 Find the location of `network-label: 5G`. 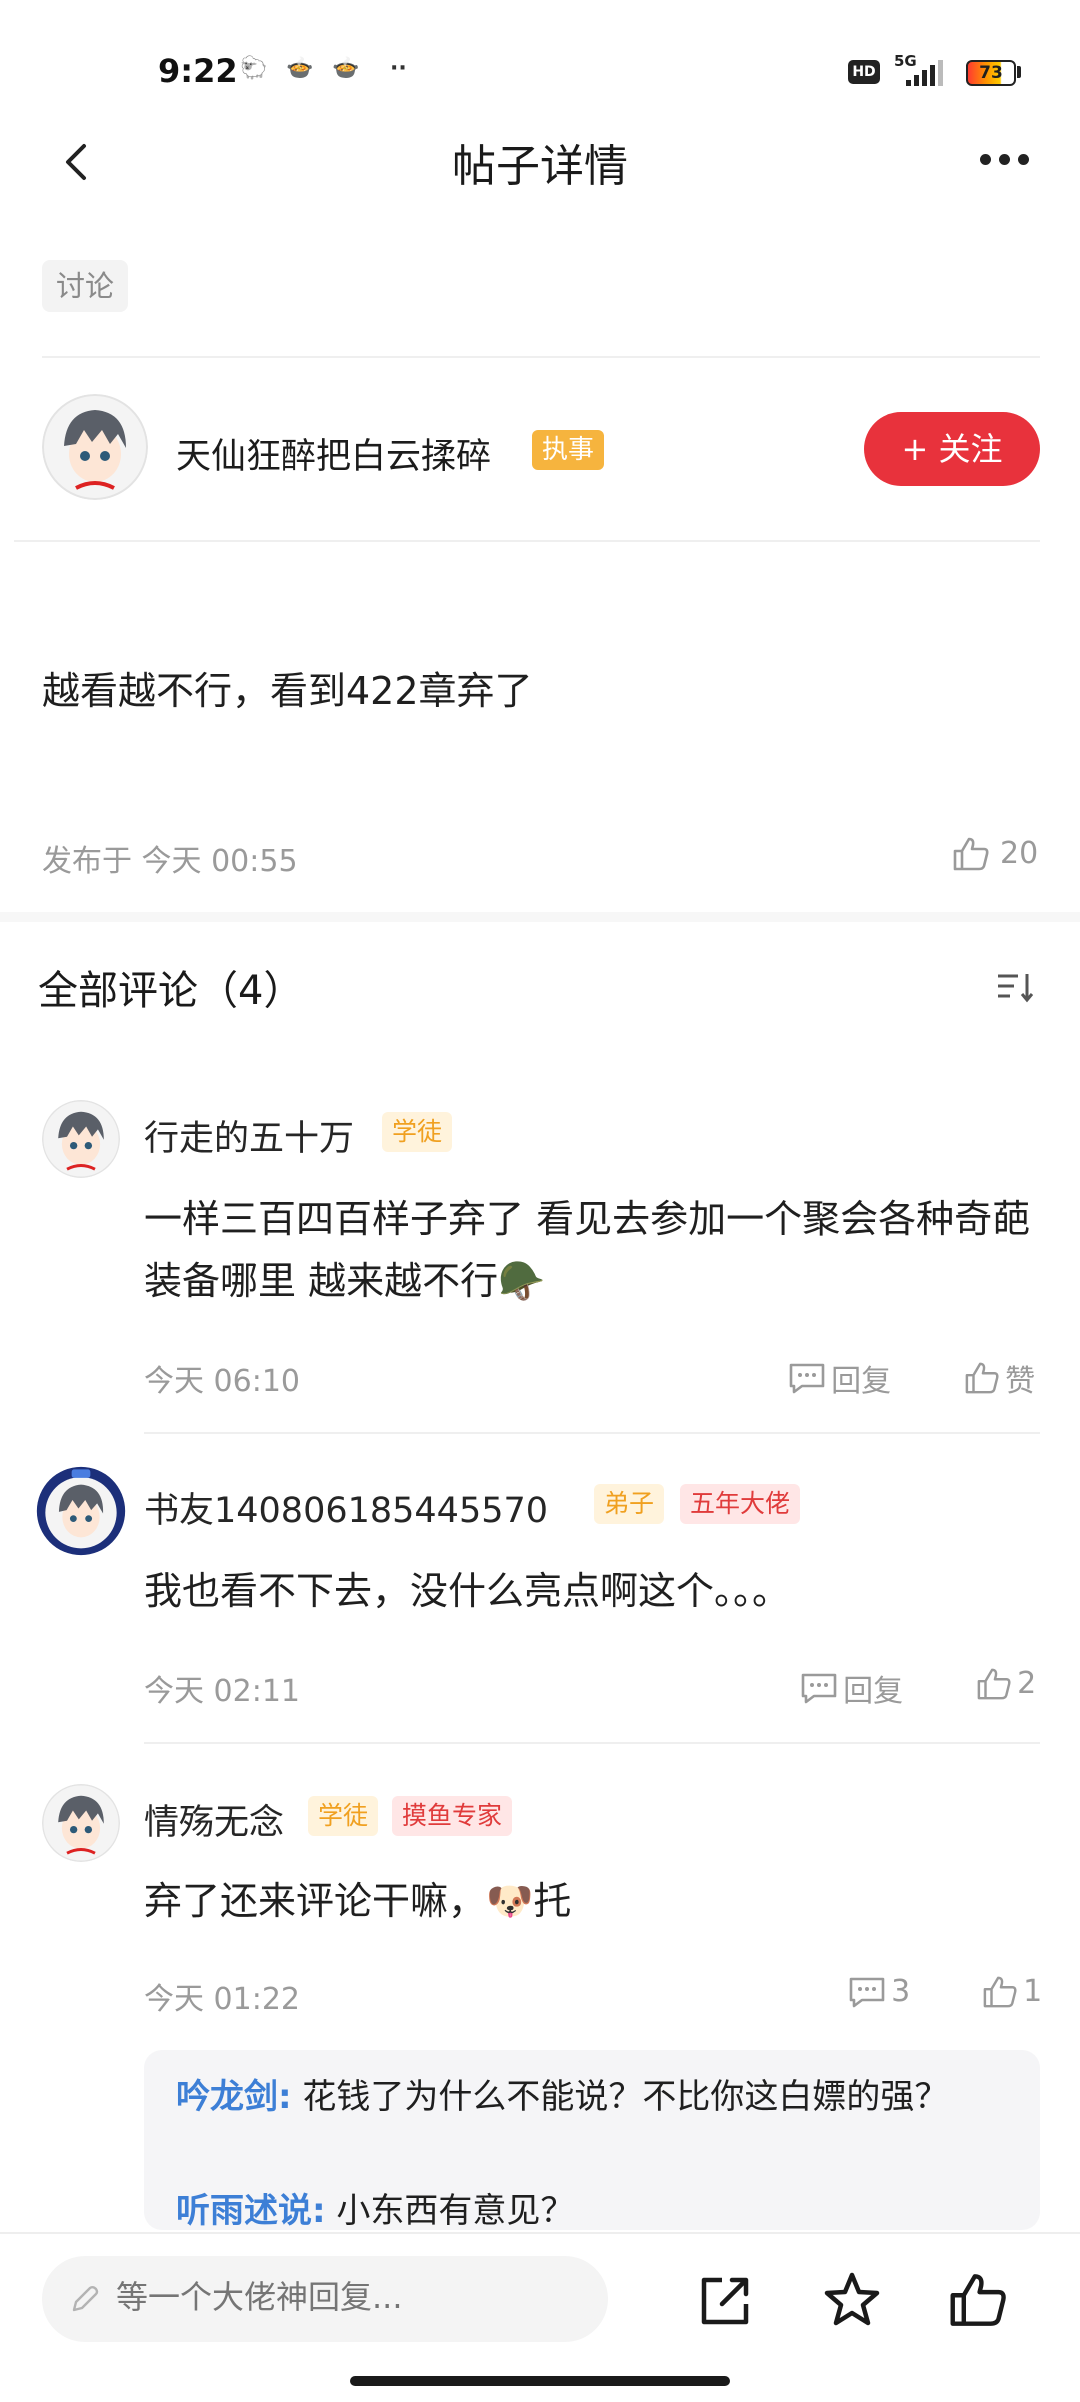

network-label: 5G is located at coordinates (905, 61).